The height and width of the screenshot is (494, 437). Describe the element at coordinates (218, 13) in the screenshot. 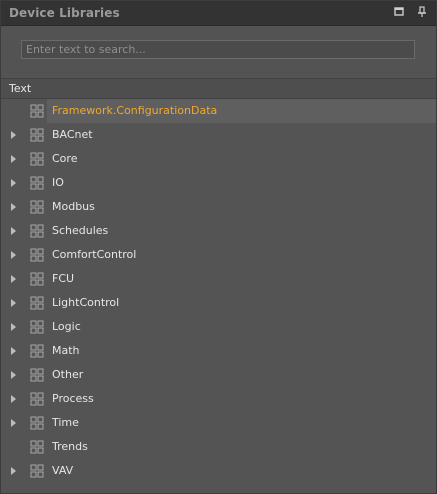

I see `panel-title-bar: Device Libraries` at that location.